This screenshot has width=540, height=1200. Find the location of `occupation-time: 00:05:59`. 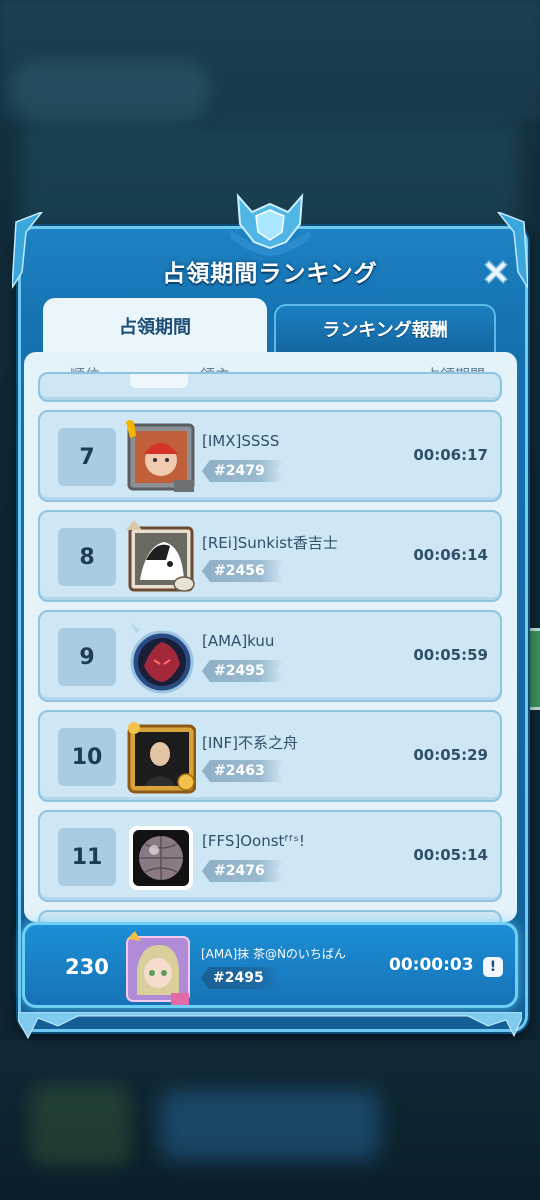

occupation-time: 00:05:59 is located at coordinates (450, 655).